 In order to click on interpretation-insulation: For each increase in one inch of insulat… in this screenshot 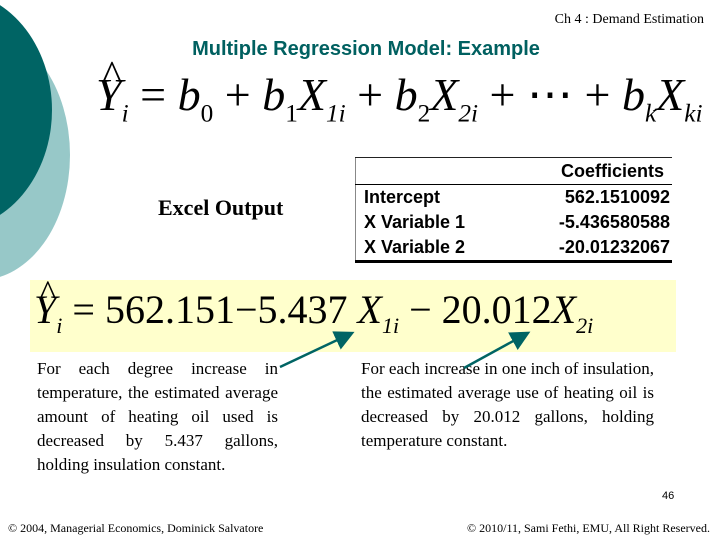, I will do `click(507, 404)`.